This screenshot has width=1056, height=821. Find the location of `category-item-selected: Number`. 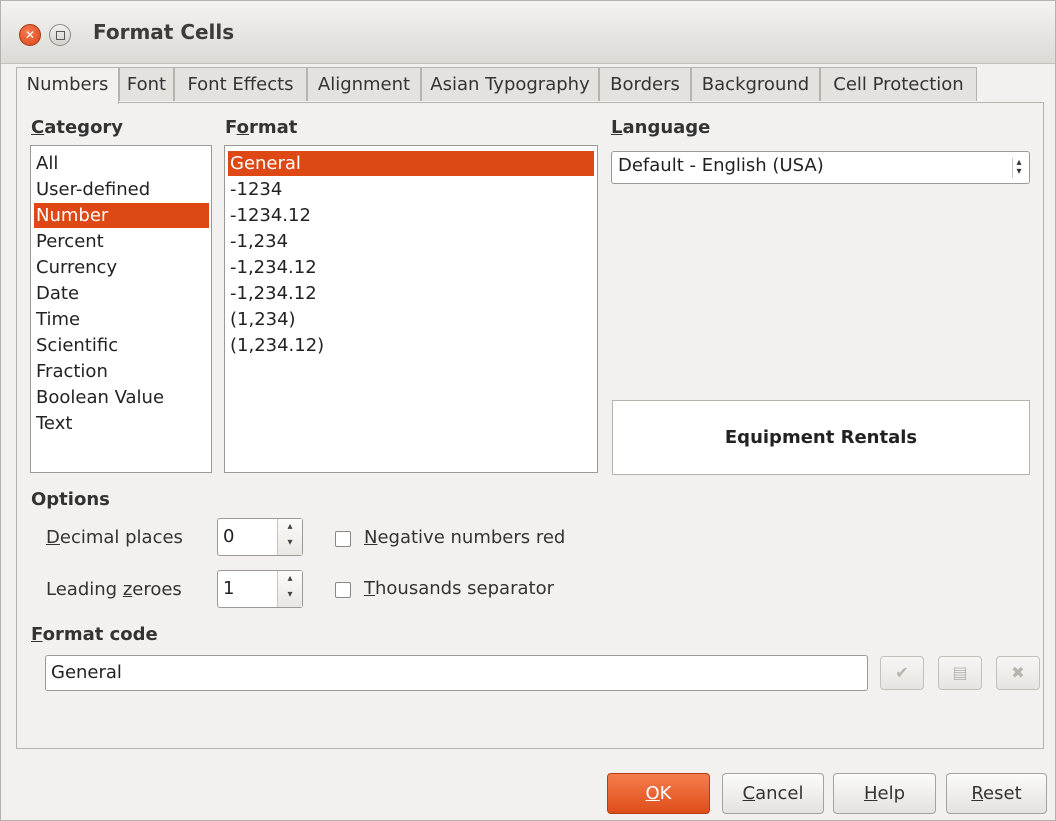

category-item-selected: Number is located at coordinates (121, 215).